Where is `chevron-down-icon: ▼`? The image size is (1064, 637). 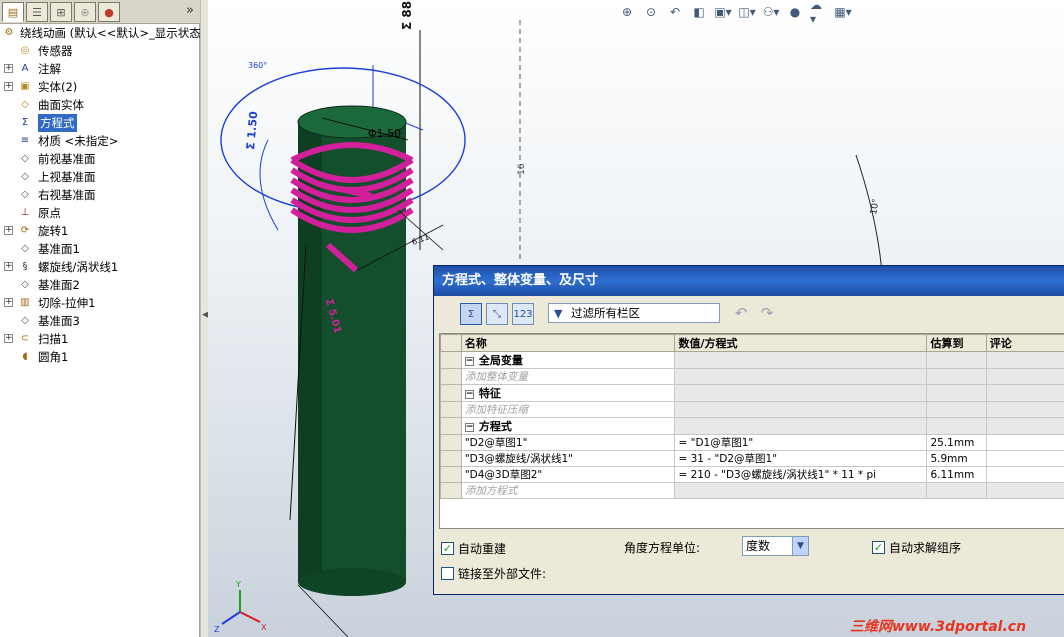
chevron-down-icon: ▼ is located at coordinates (800, 546).